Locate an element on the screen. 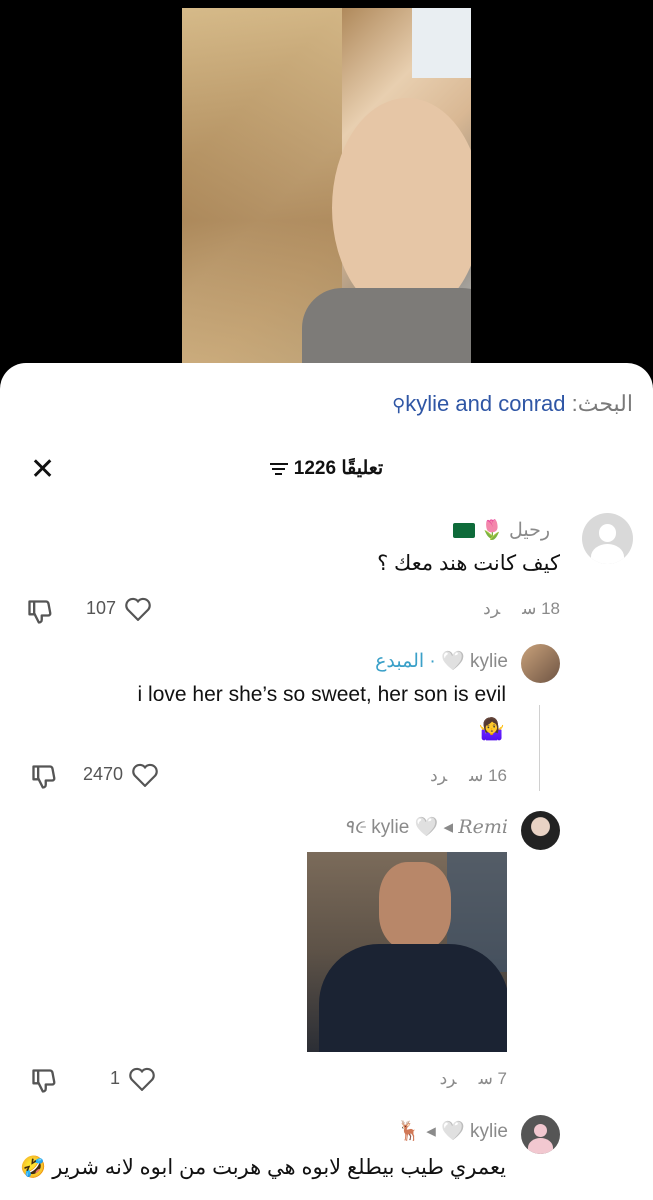 The height and width of the screenshot is (1200, 653). comments-header: ✕ 1226 تعليقًا is located at coordinates (326, 469).